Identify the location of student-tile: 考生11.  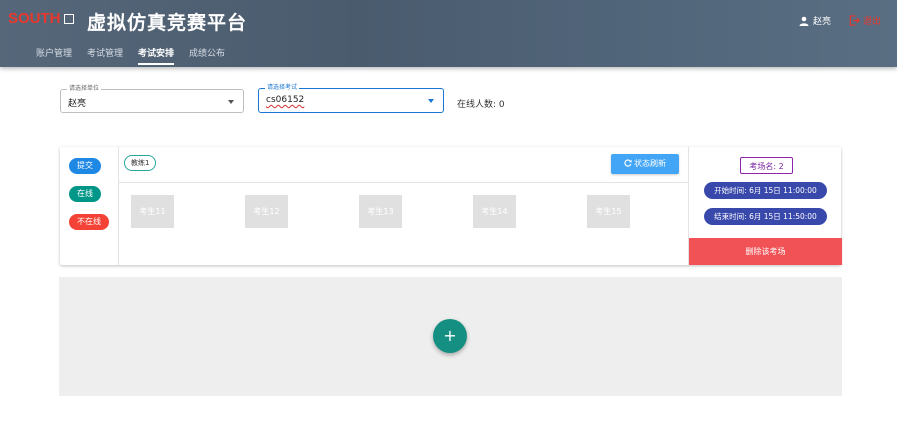
(152, 211).